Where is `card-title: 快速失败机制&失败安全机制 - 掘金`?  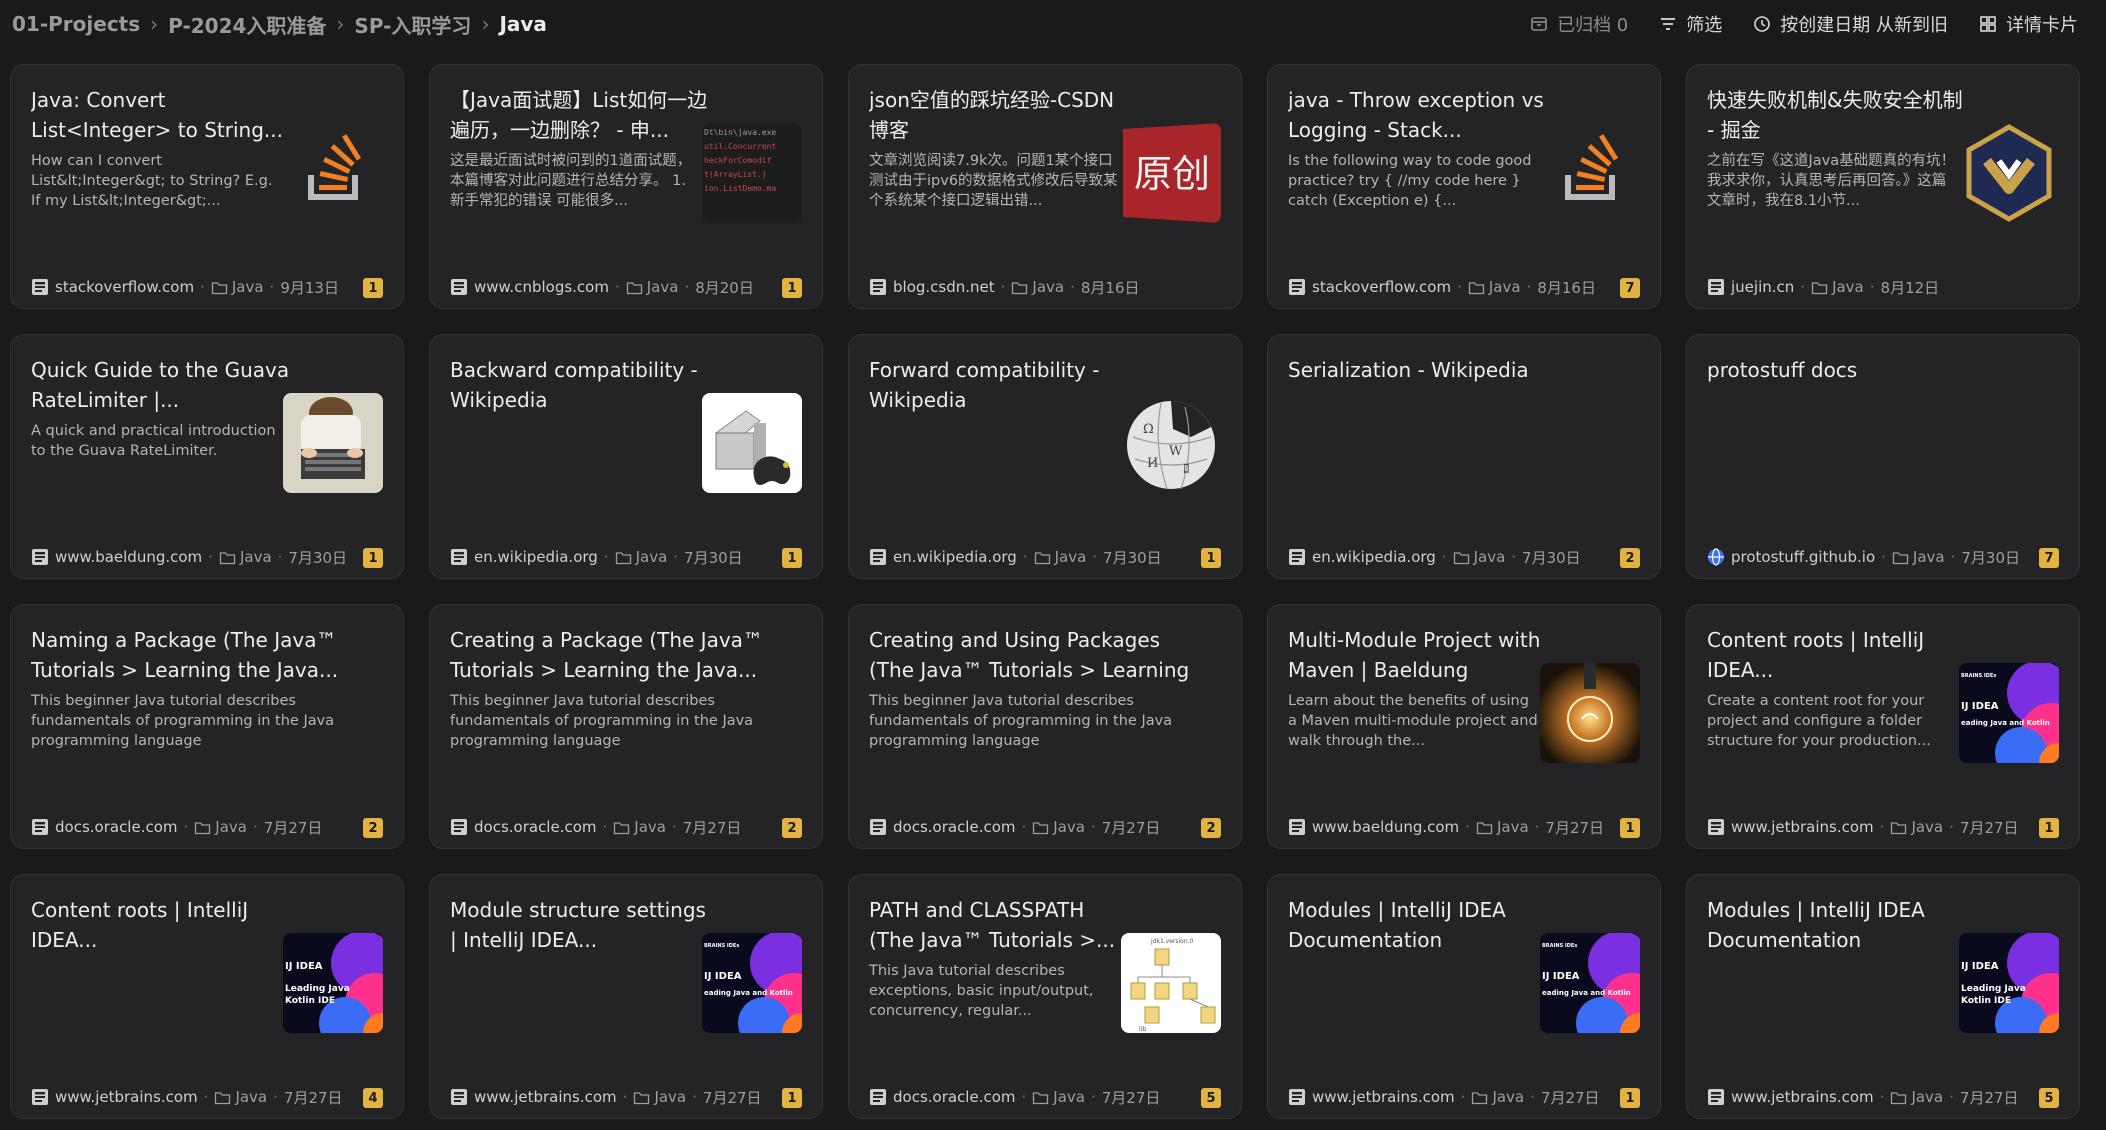 card-title: 快速失败机制&失败安全机制 - 掘金 is located at coordinates (1837, 115).